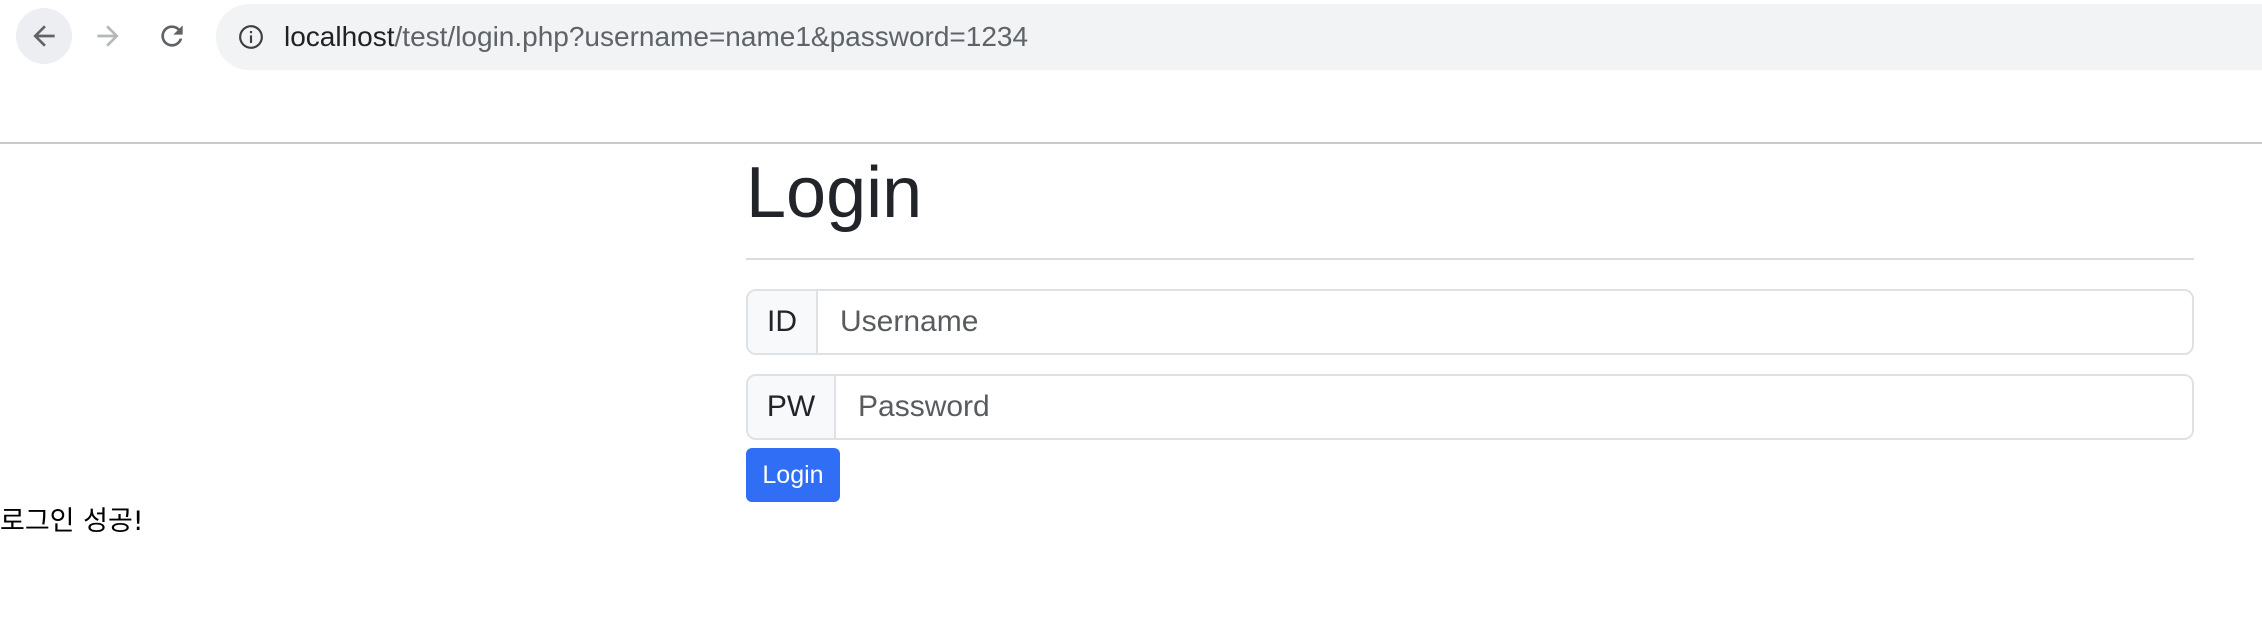 The height and width of the screenshot is (642, 2262). What do you see at coordinates (834, 193) in the screenshot?
I see `page-title: Login` at bounding box center [834, 193].